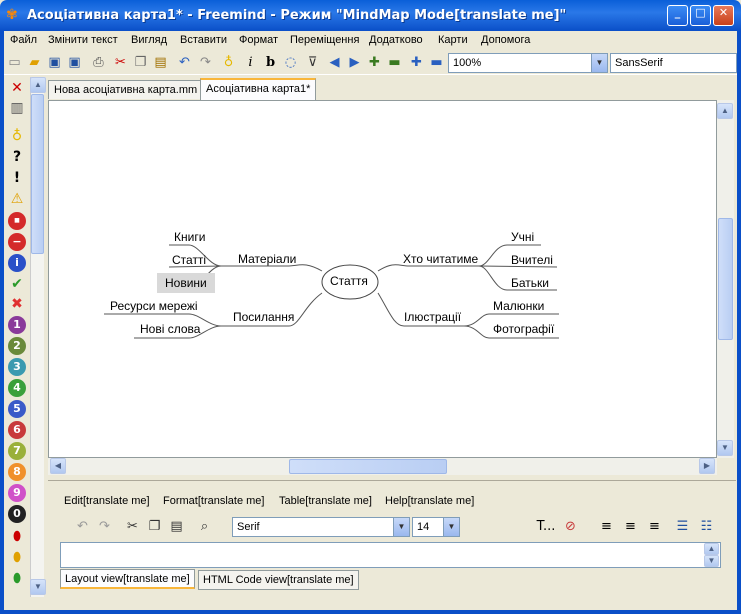 This screenshot has width=741, height=614. Describe the element at coordinates (17, 367) in the screenshot. I see `priority-3-icon: 3` at that location.